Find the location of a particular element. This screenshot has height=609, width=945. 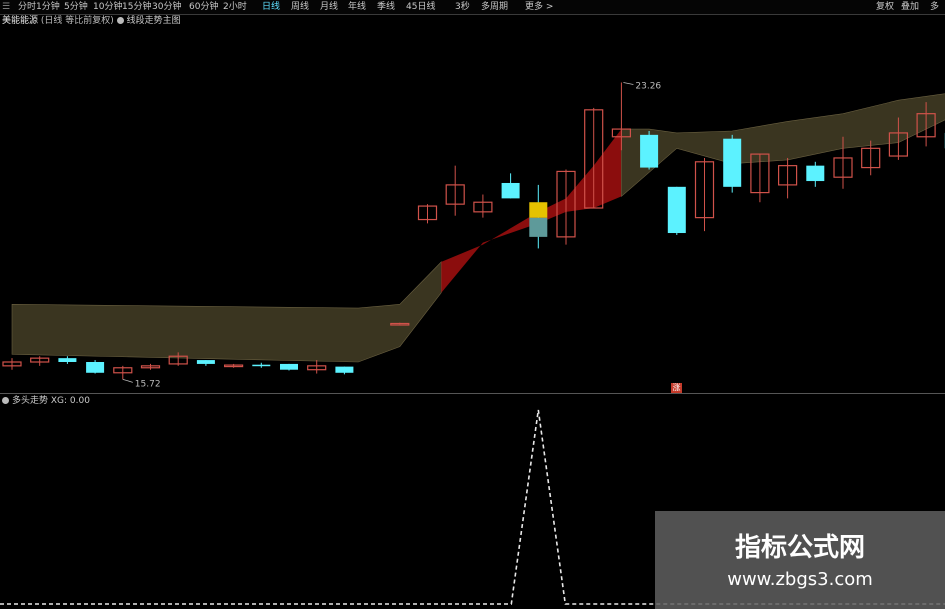

signal-candle-top is located at coordinates (538, 210).